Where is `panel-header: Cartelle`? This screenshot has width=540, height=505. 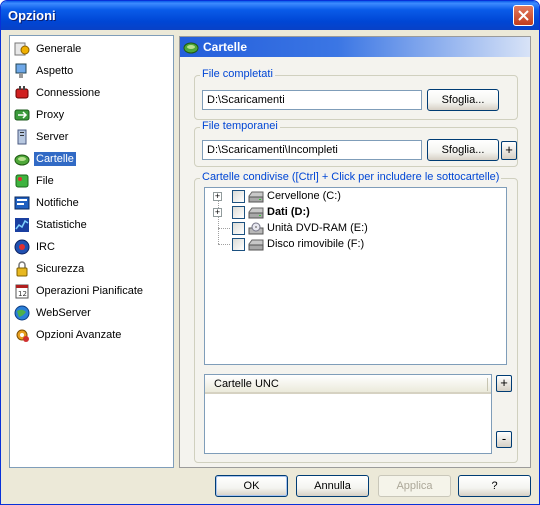
panel-header: Cartelle is located at coordinates (355, 47).